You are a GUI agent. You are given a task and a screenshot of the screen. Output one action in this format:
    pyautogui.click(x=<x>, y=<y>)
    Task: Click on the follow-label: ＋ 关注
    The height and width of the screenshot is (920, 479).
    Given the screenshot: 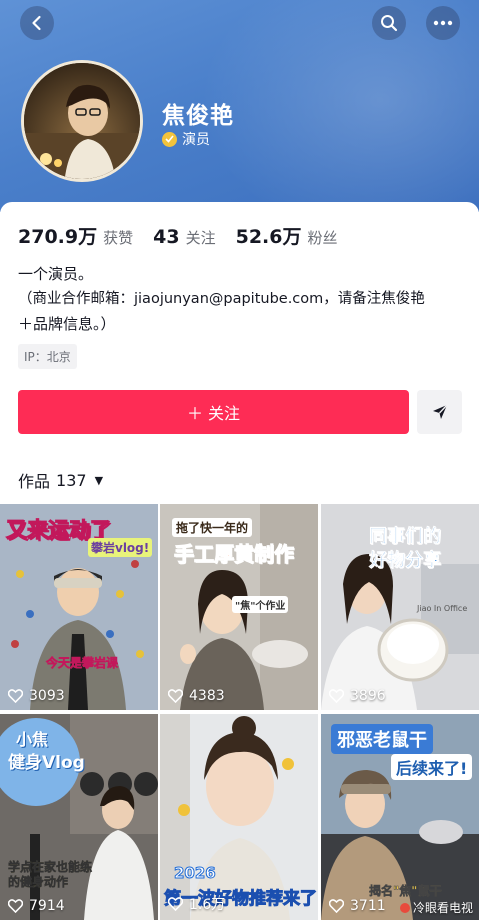 What is the action you would take?
    pyautogui.click(x=213, y=413)
    